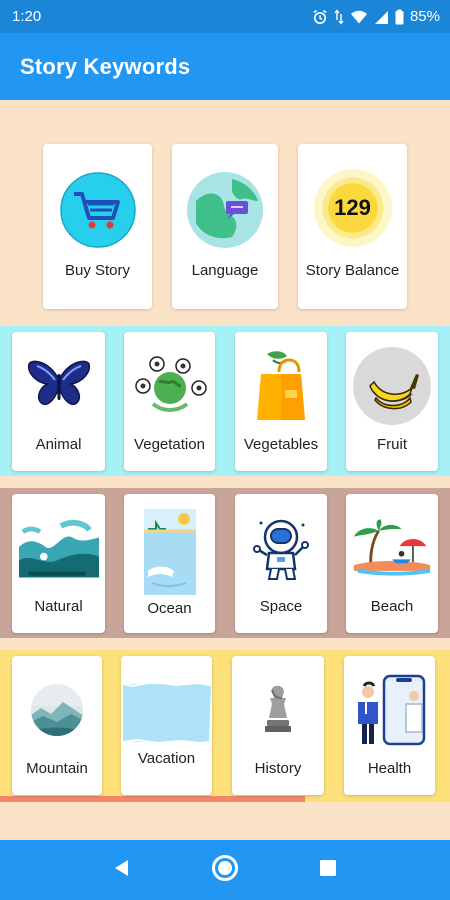  Describe the element at coordinates (58, 548) in the screenshot. I see `landscape-icon` at that location.